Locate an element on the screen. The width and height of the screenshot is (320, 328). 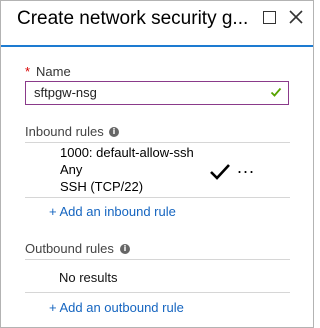
name-label: Name is located at coordinates (53, 71).